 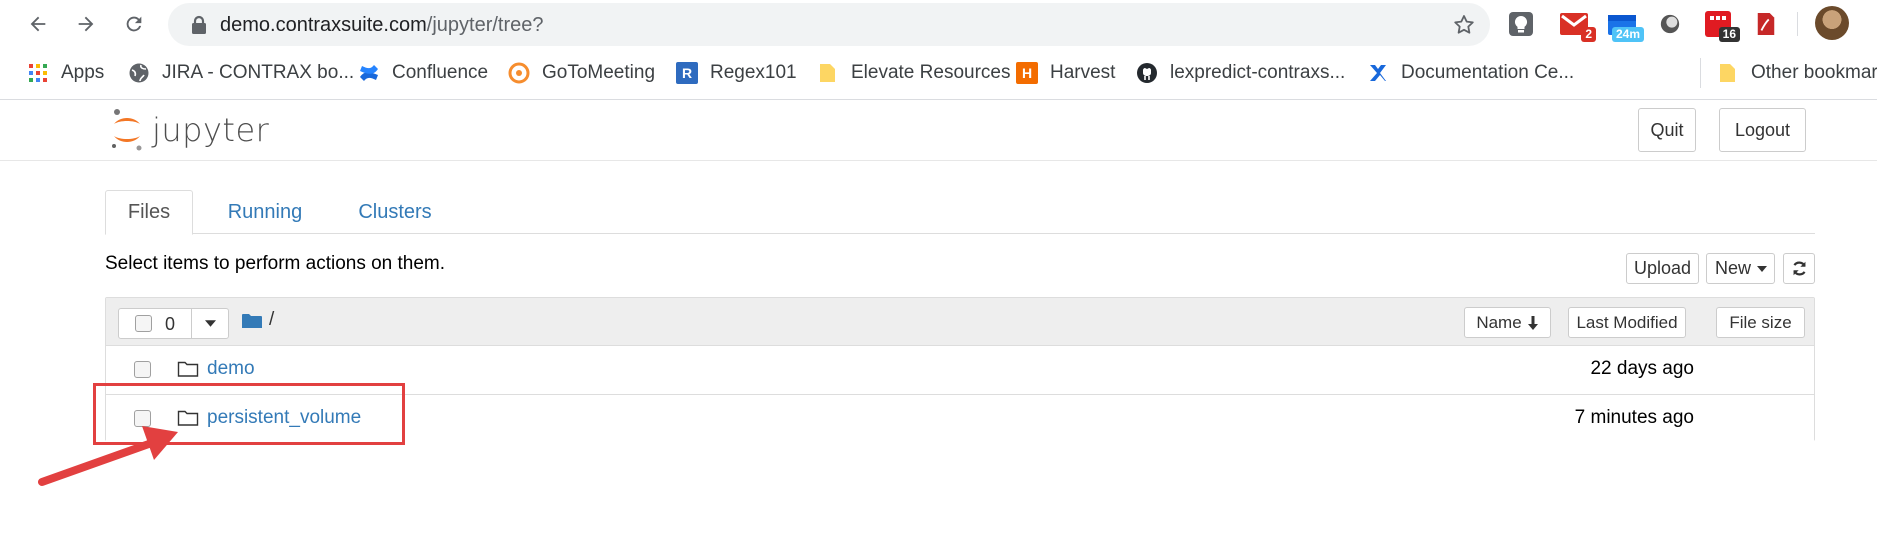 I want to click on regex-icon: R, so click(x=687, y=73).